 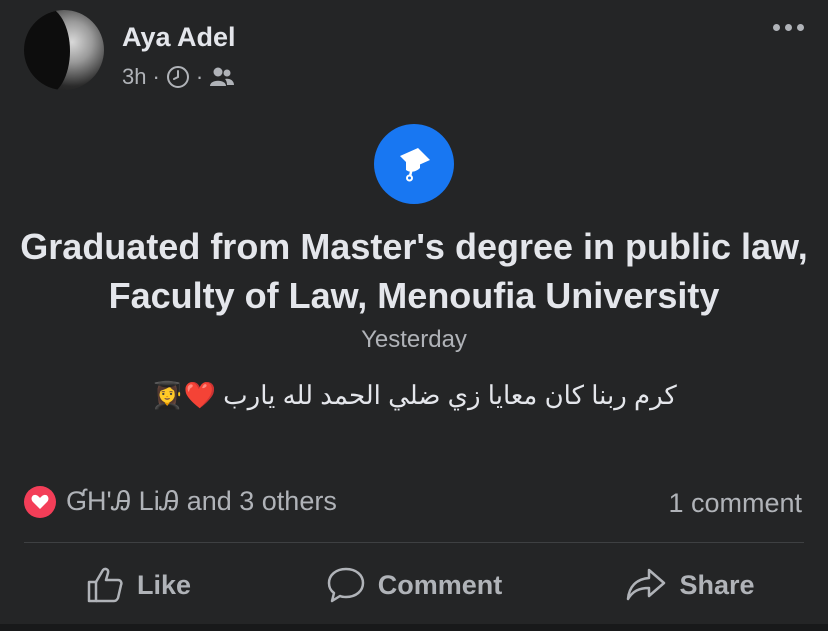 What do you see at coordinates (440, 584) in the screenshot?
I see `comment-label: Comment` at bounding box center [440, 584].